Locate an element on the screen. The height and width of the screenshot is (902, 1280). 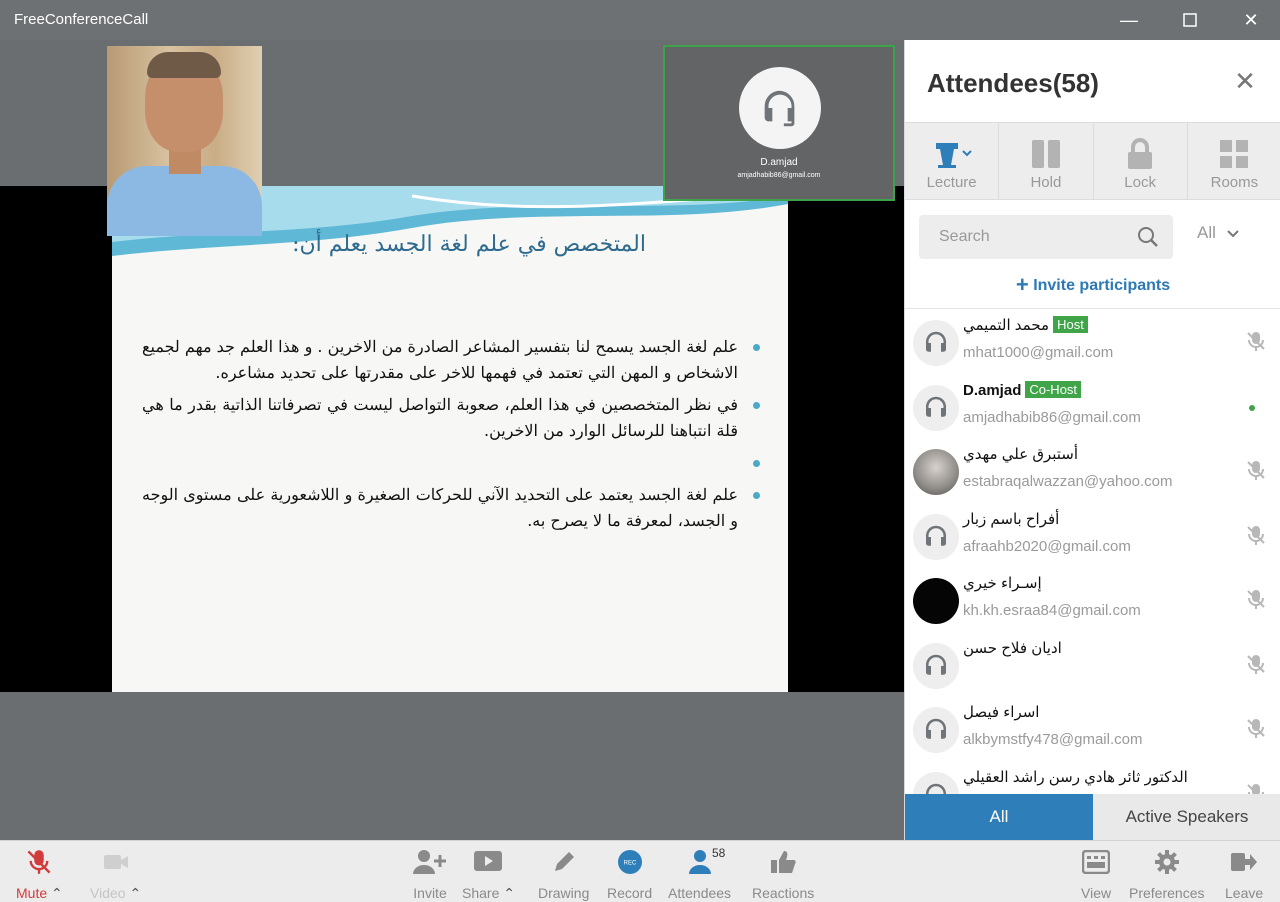
title-bar: FreeConferenceCall — ✕ is located at coordinates (640, 20).